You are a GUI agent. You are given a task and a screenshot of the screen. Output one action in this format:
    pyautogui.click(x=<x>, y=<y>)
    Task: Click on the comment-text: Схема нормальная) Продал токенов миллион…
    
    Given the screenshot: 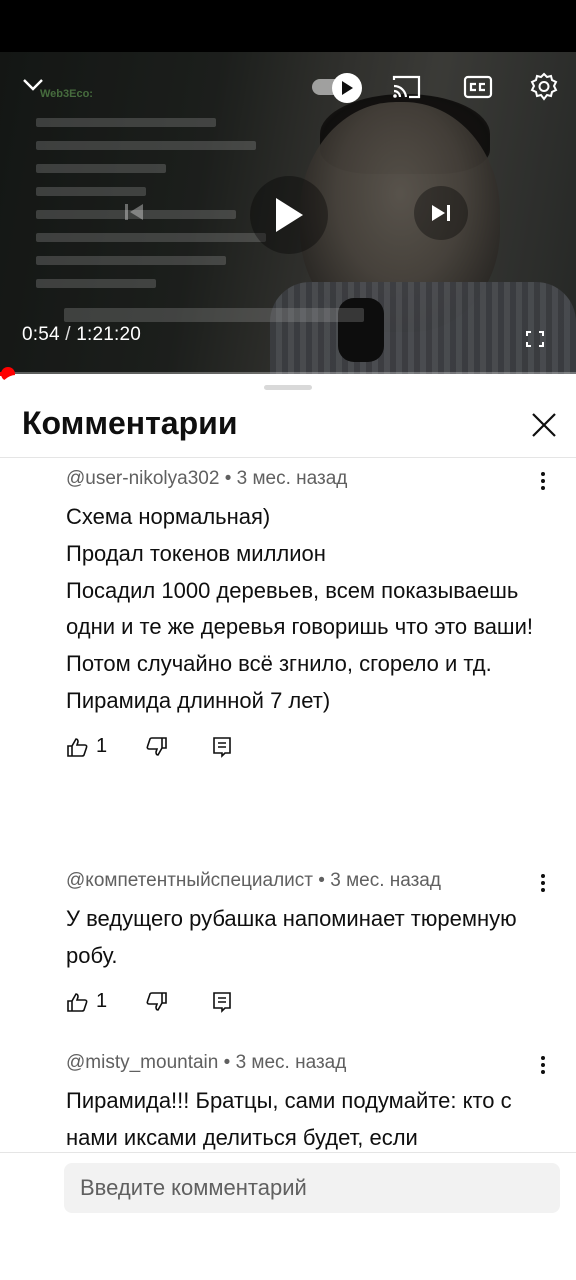 What is the action you would take?
    pyautogui.click(x=299, y=608)
    